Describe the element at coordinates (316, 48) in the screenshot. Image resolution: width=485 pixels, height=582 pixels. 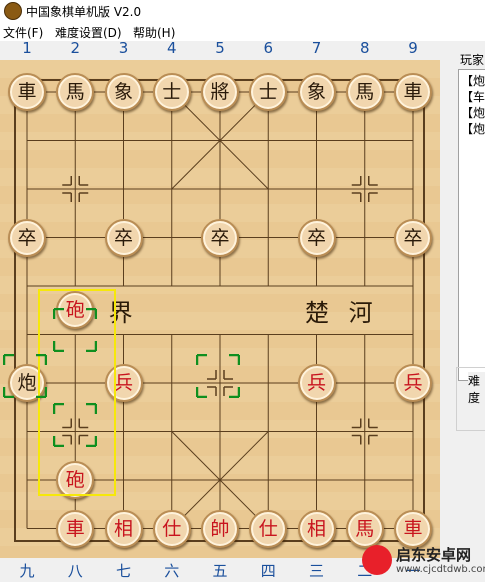
I see `column-number: 7` at that location.